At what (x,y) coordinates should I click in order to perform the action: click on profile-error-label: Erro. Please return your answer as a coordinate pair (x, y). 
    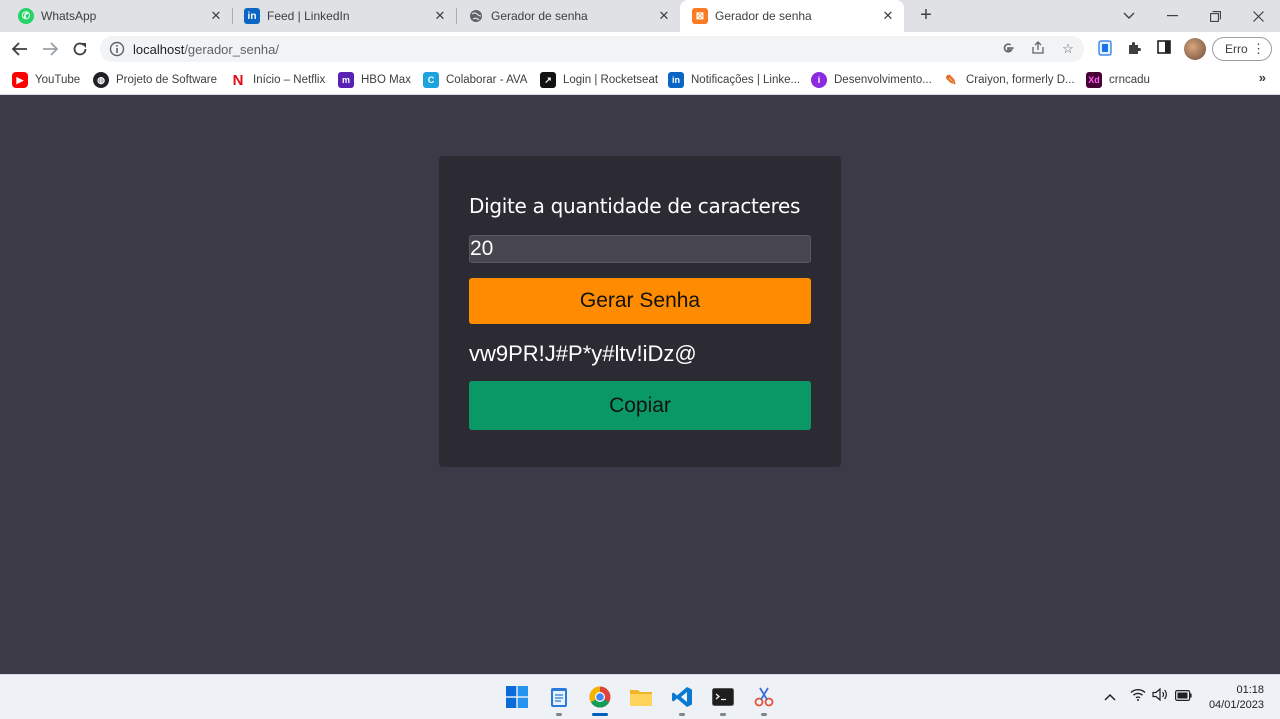
    Looking at the image, I should click on (1236, 49).